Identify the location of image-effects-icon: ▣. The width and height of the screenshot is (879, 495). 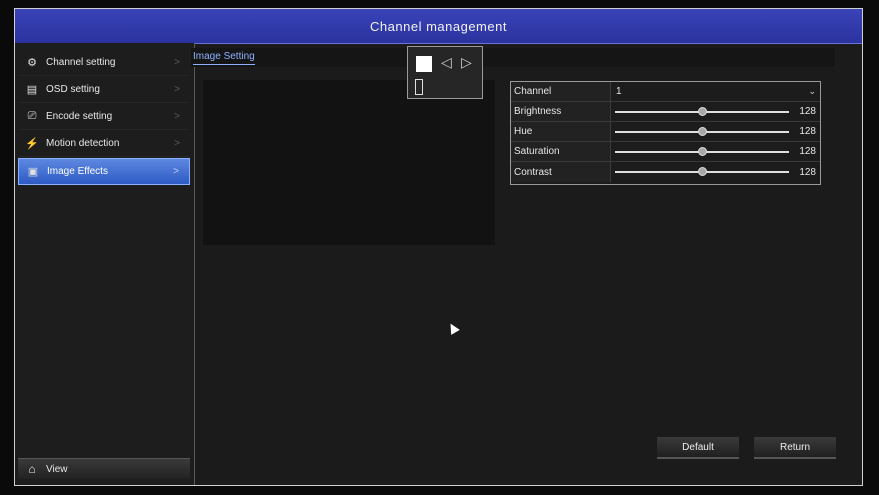
(33, 172).